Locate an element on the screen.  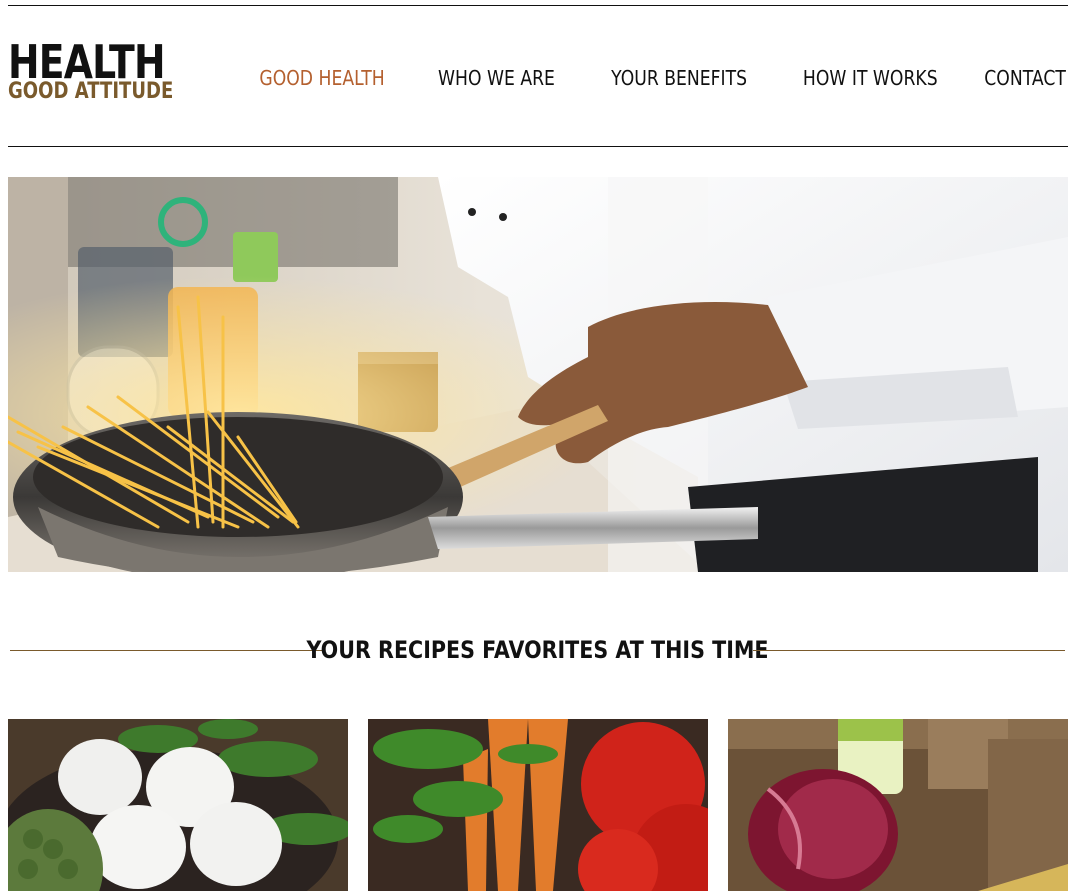
nav-item-contact: CONTACT is located at coordinates (1025, 78).